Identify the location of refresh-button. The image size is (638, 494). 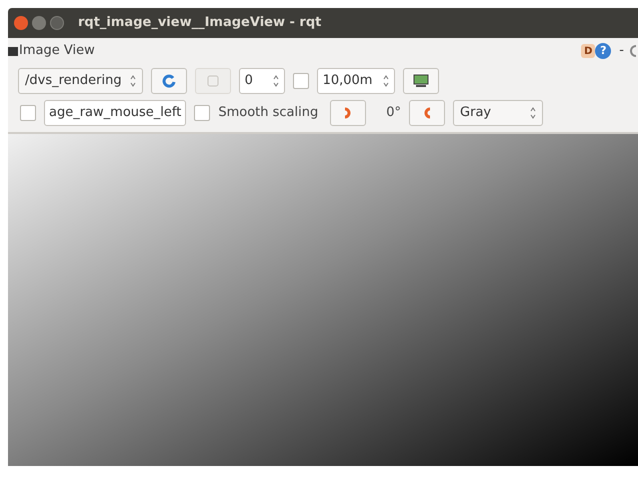
(168, 81).